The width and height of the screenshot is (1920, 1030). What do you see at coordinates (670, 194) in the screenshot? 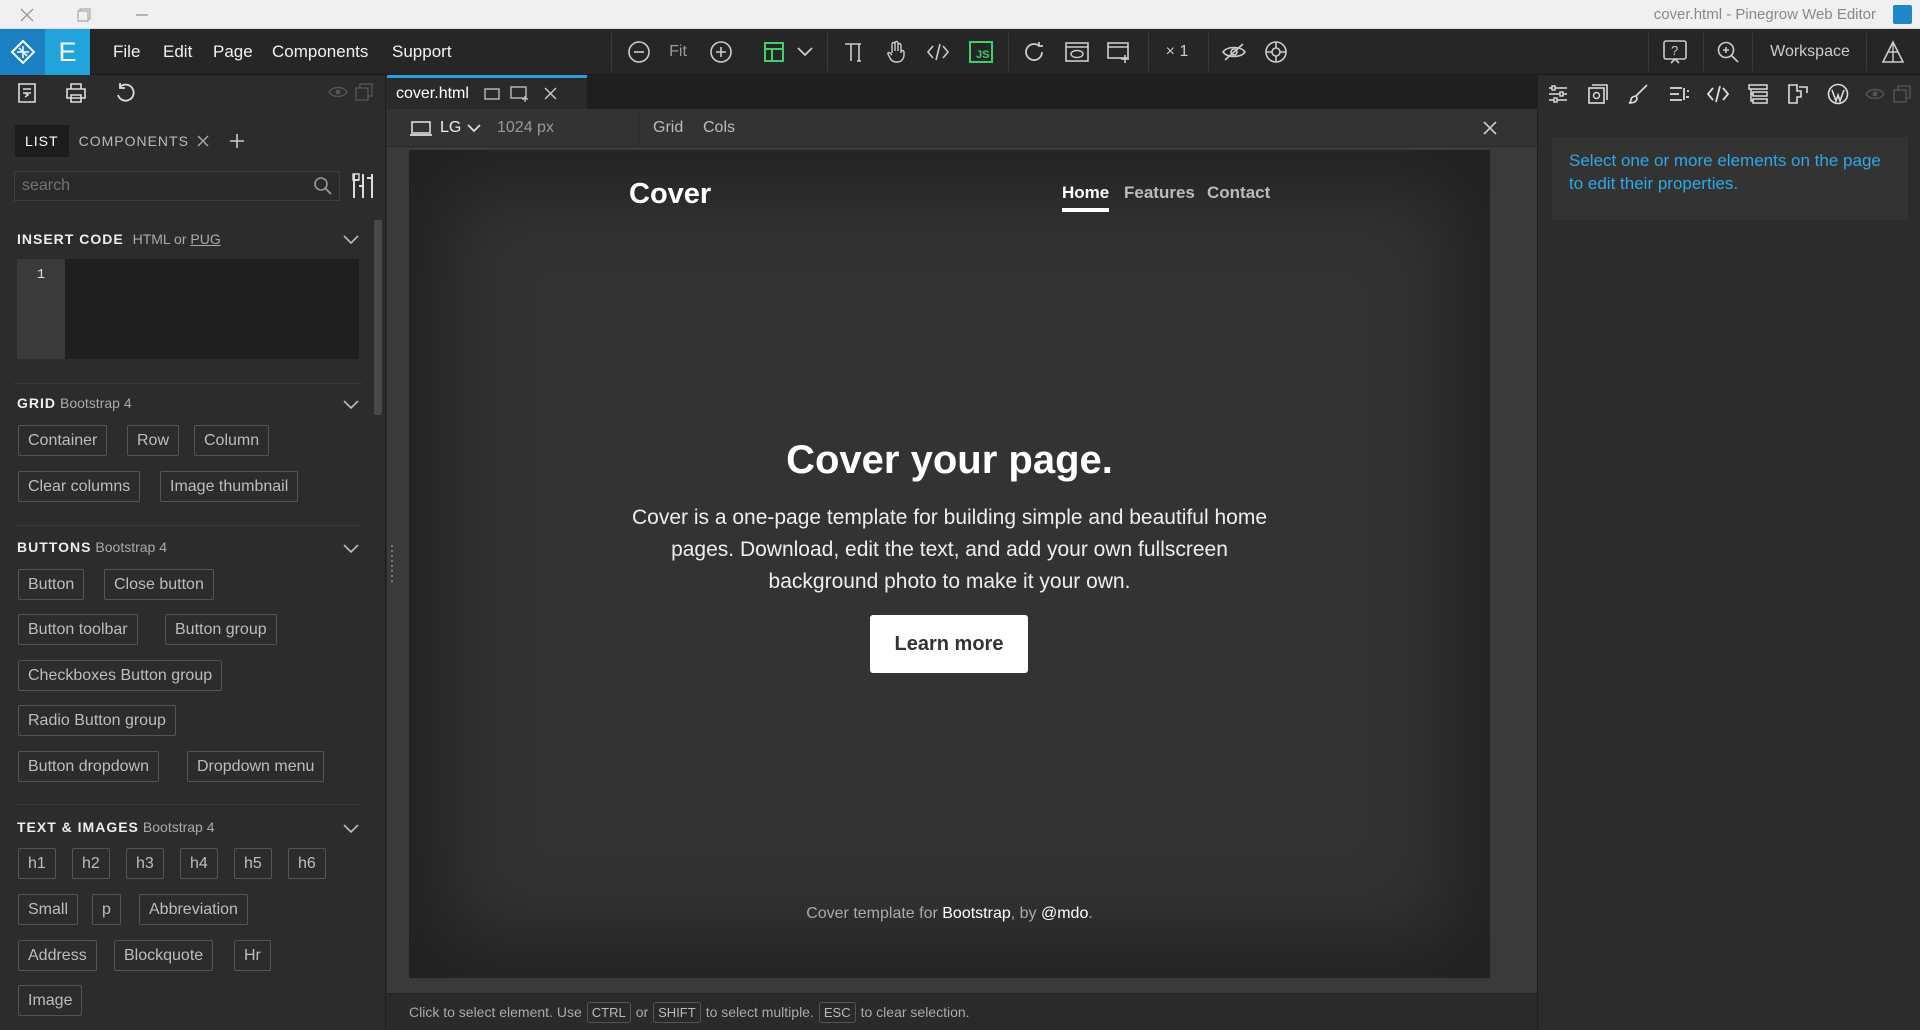
I see `site-brand: Cover` at bounding box center [670, 194].